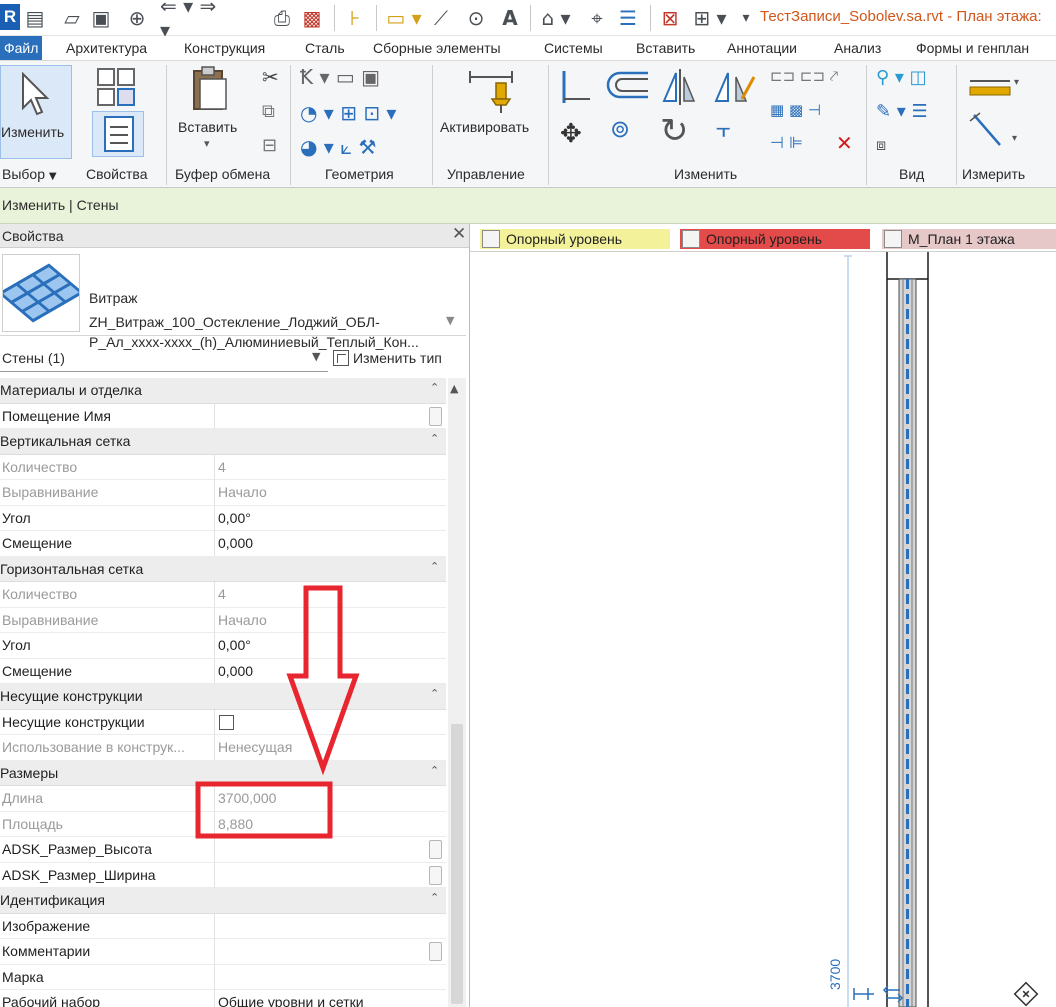 This screenshot has height=1007, width=1056. Describe the element at coordinates (223, 416) in the screenshot. I see `property-row: Помещение Имя` at that location.